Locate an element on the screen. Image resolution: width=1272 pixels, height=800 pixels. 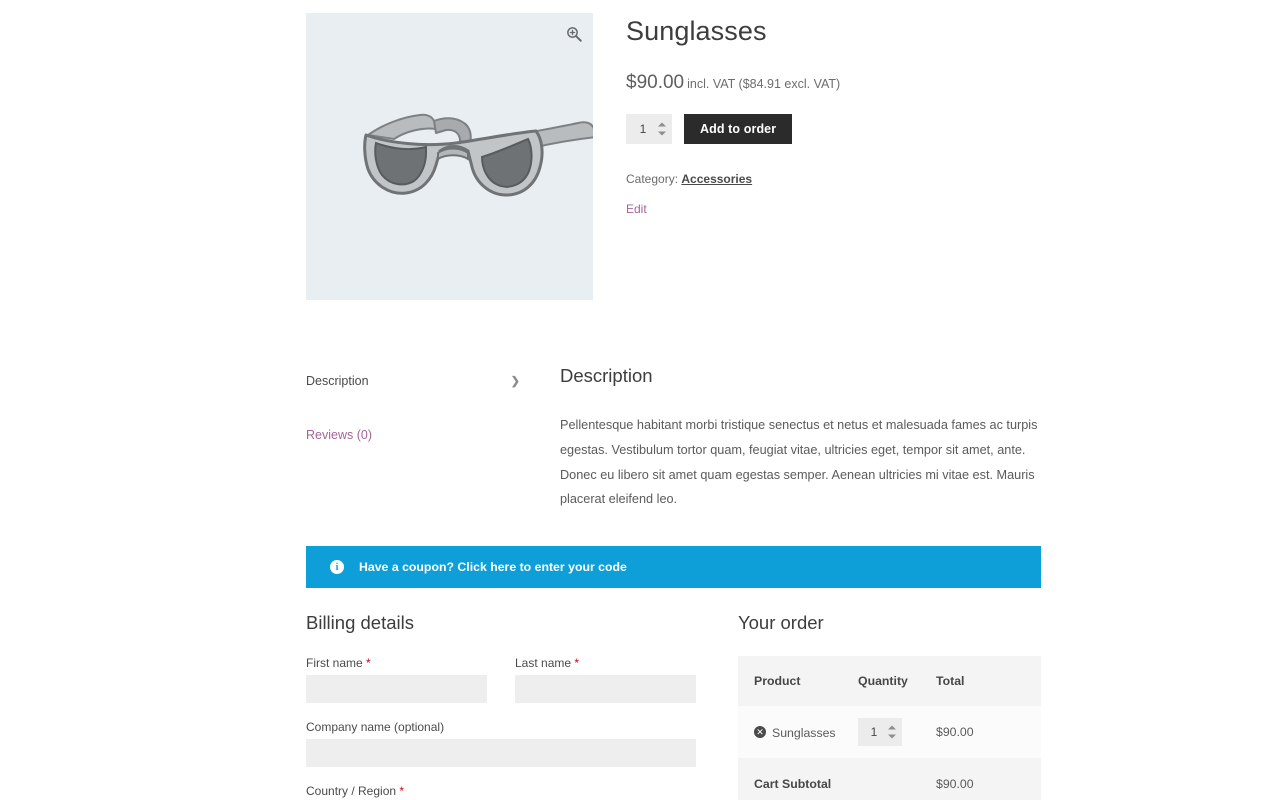
column-header-total: Total is located at coordinates (988, 681).